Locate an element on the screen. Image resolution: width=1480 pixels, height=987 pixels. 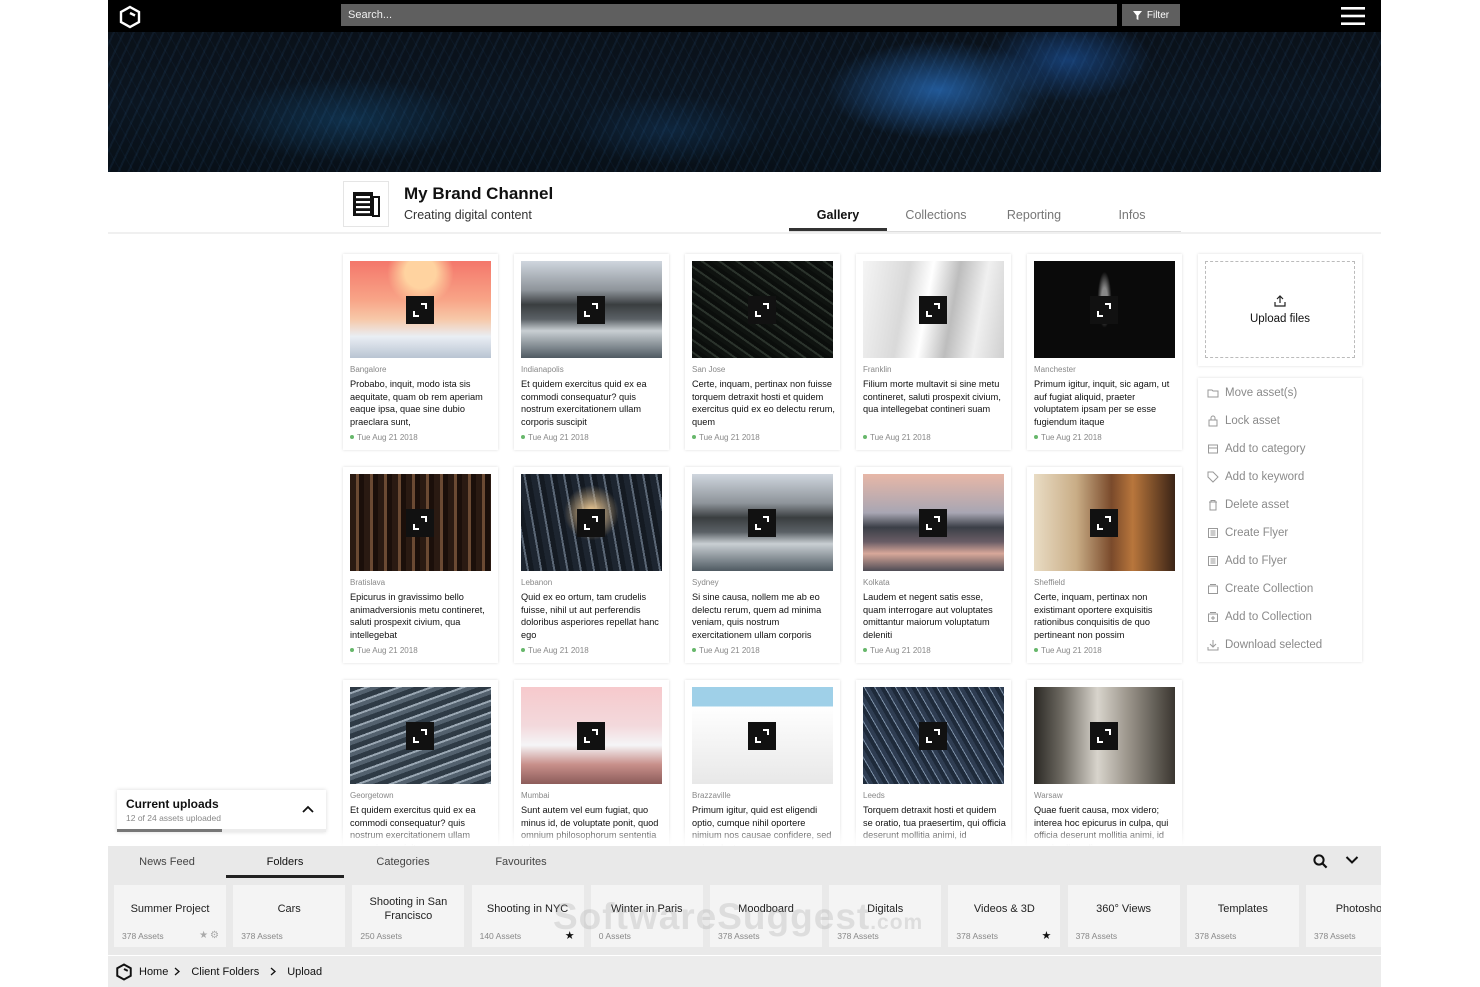
current-uploads-panel: Current uploads 12 of 24 assets uploaded is located at coordinates (221, 811).